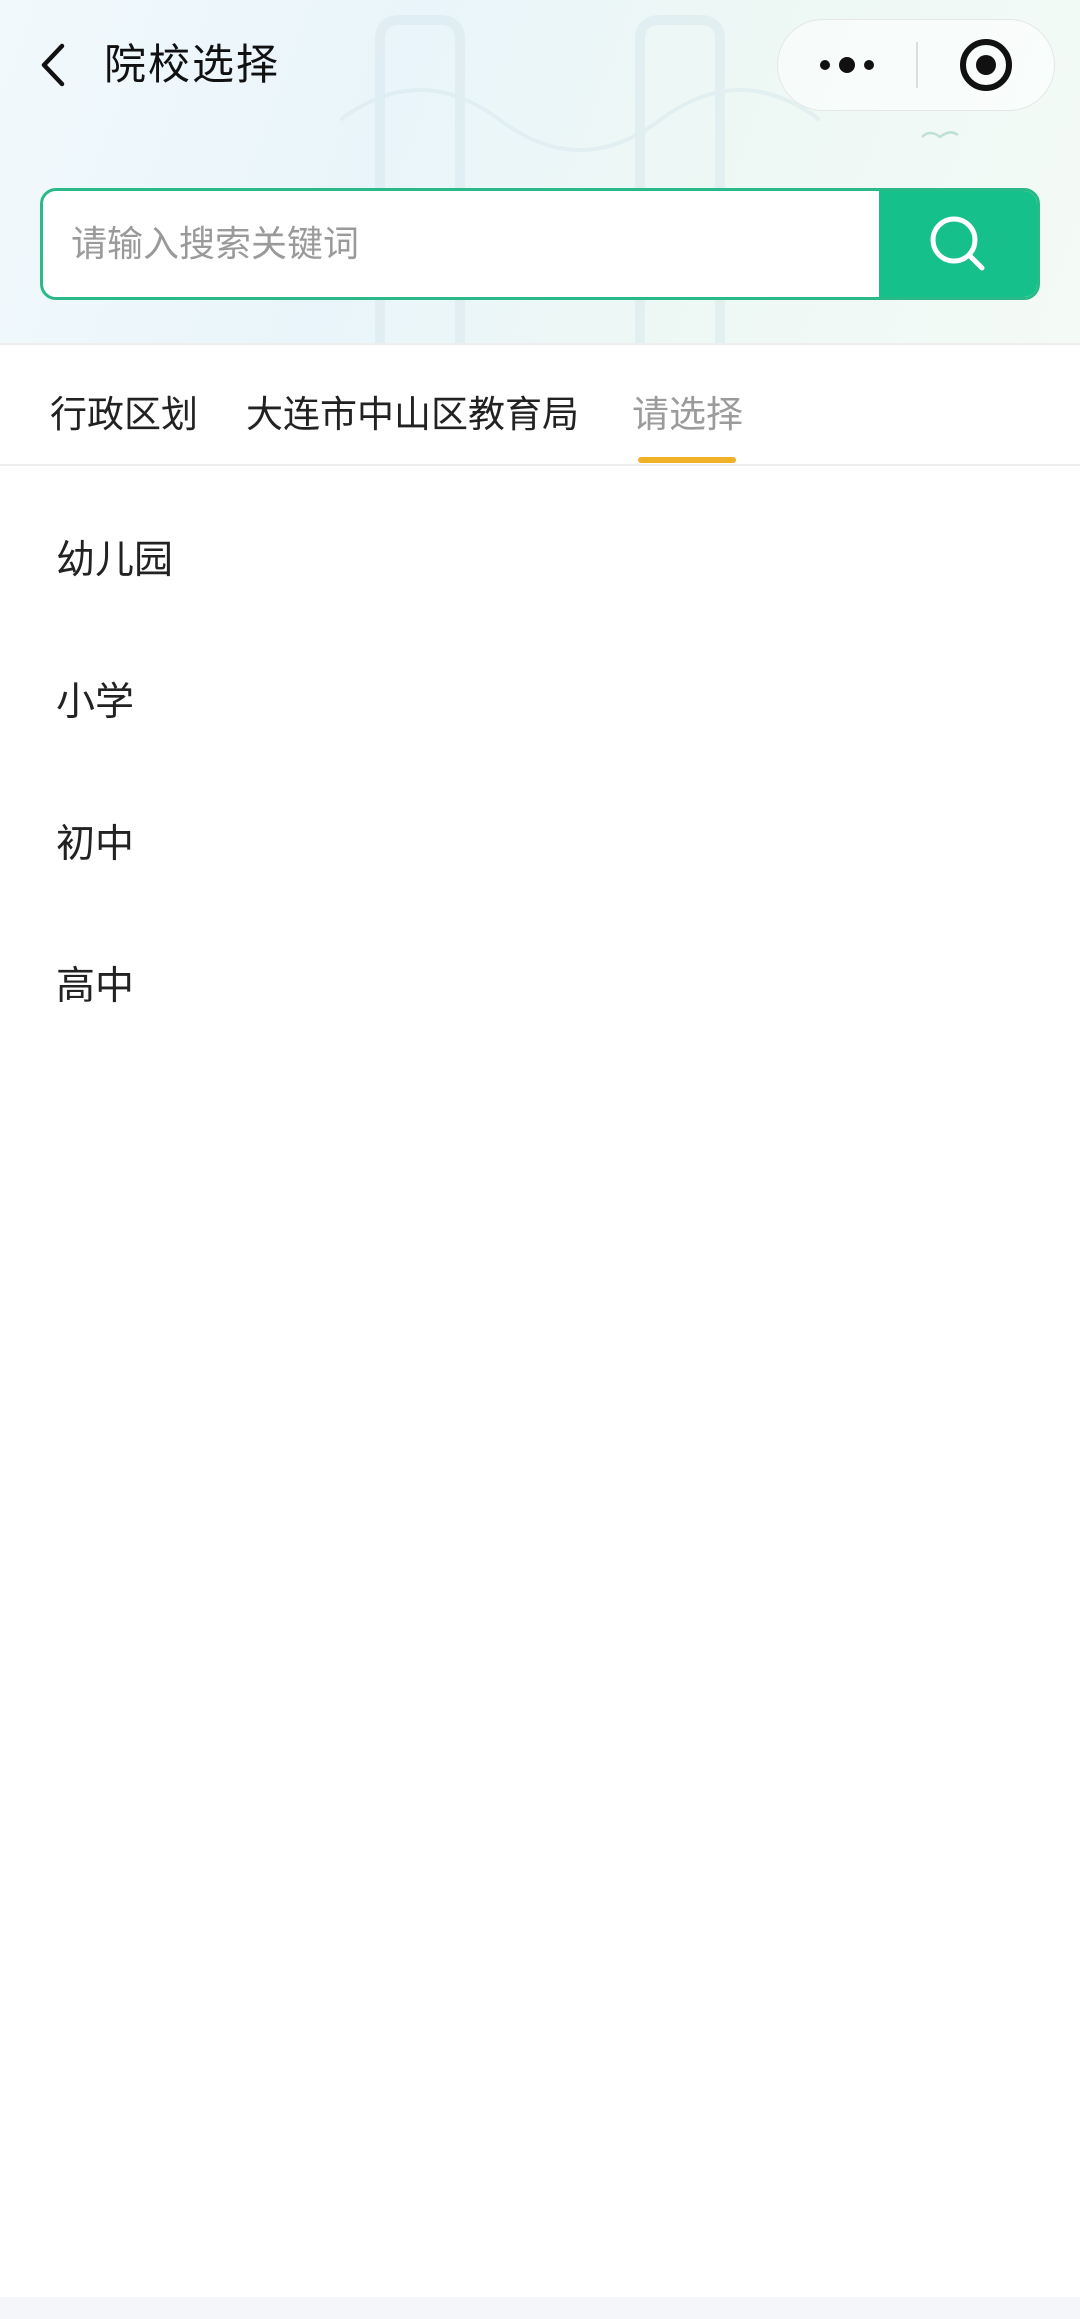  I want to click on list-item-senior-high: 高中, so click(540, 987).